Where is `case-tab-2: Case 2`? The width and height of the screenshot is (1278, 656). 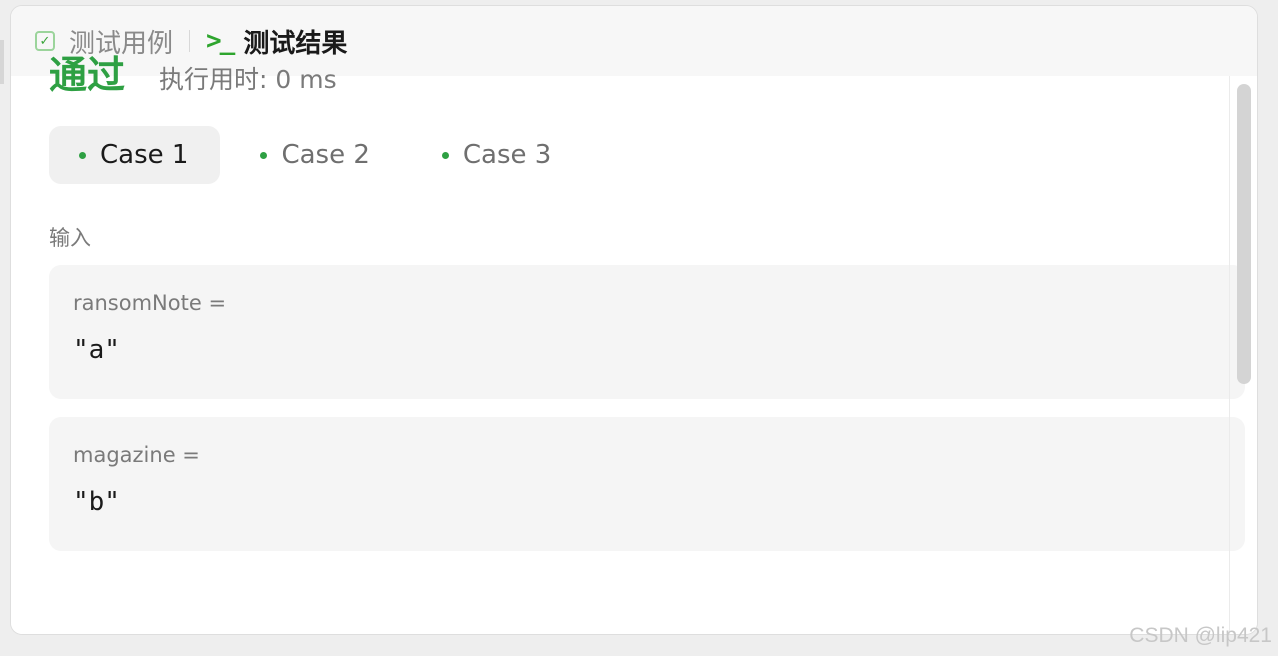 case-tab-2: Case 2 is located at coordinates (315, 155).